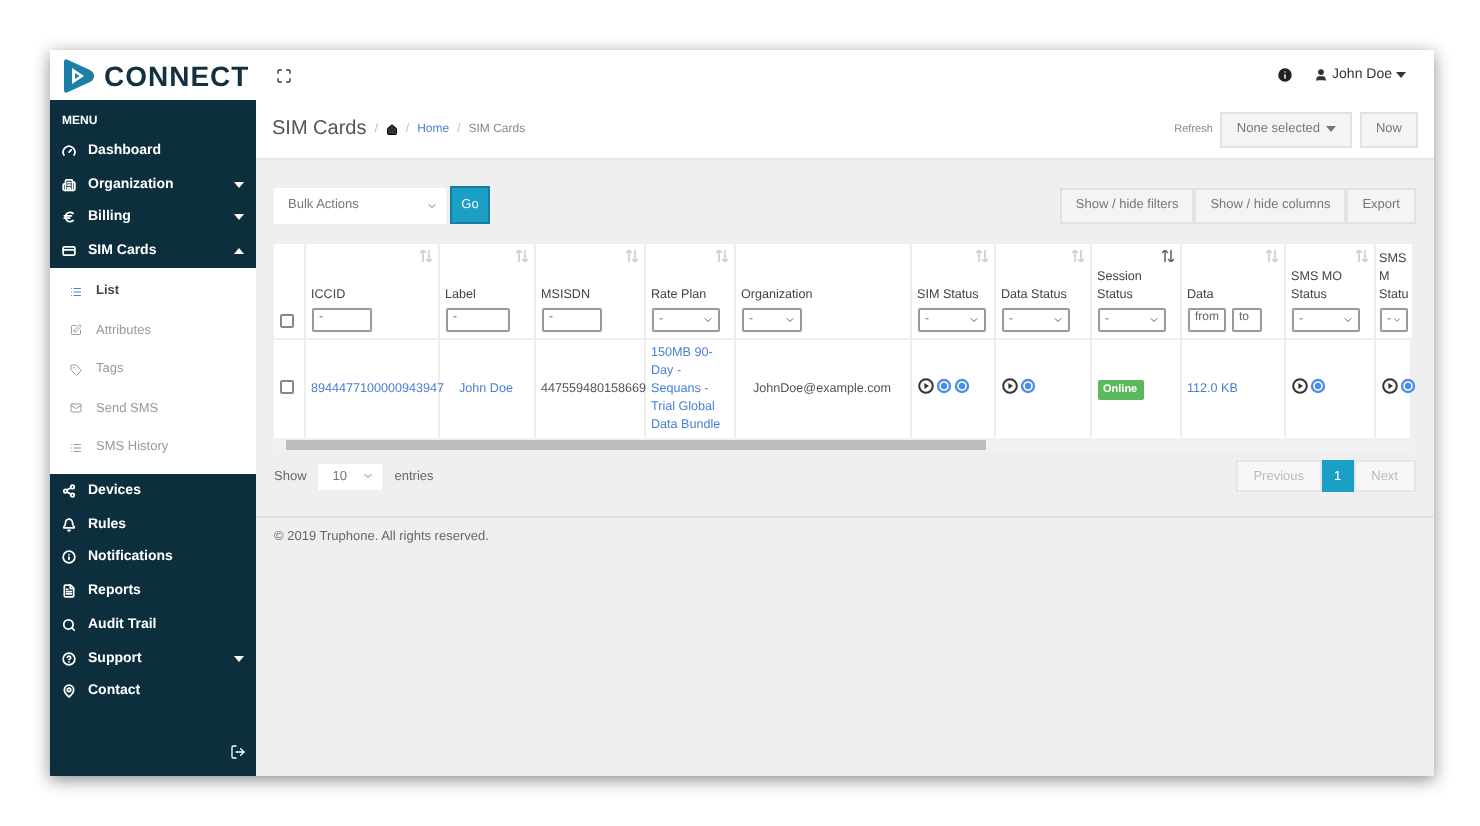  What do you see at coordinates (79, 75) in the screenshot?
I see `logo-icon` at bounding box center [79, 75].